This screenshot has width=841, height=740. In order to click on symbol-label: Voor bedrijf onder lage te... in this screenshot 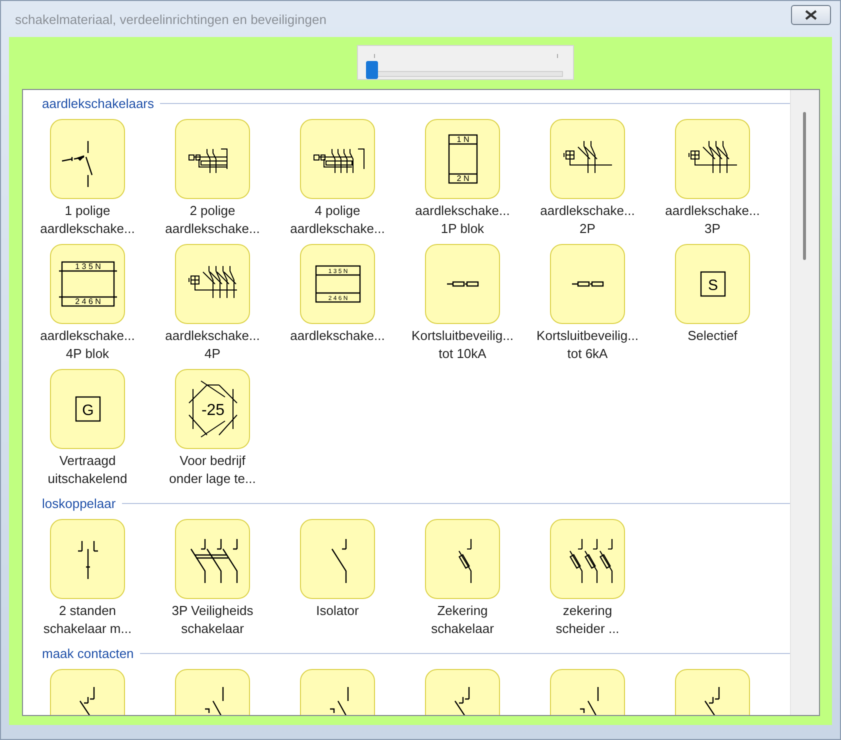, I will do `click(212, 470)`.